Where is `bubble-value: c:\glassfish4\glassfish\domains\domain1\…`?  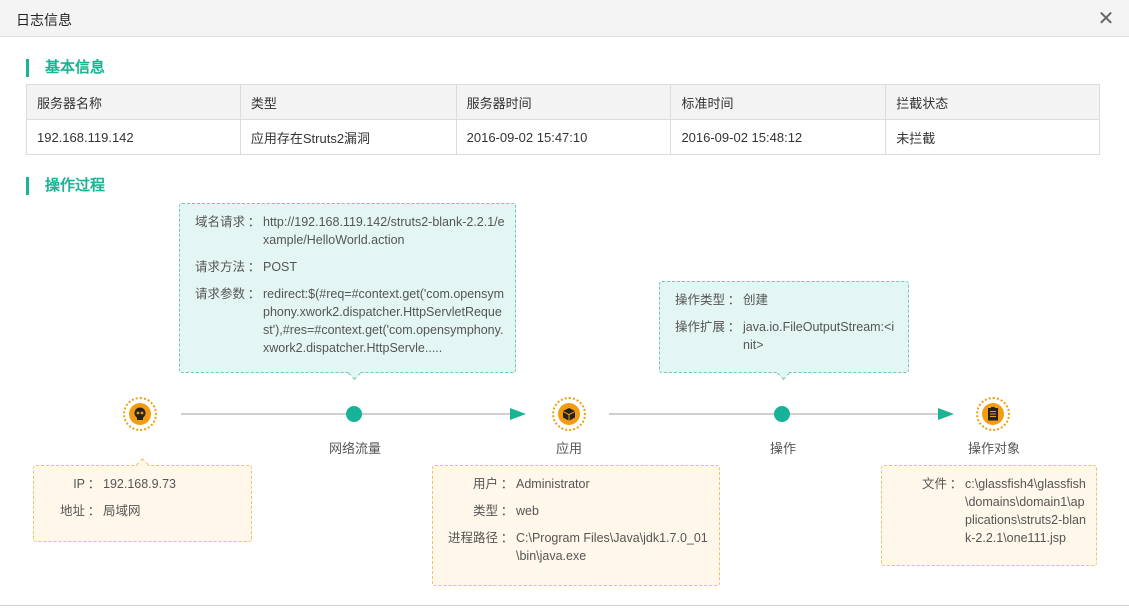 bubble-value: c:\glassfish4\glassfish\domains\domain1\… is located at coordinates (1025, 511).